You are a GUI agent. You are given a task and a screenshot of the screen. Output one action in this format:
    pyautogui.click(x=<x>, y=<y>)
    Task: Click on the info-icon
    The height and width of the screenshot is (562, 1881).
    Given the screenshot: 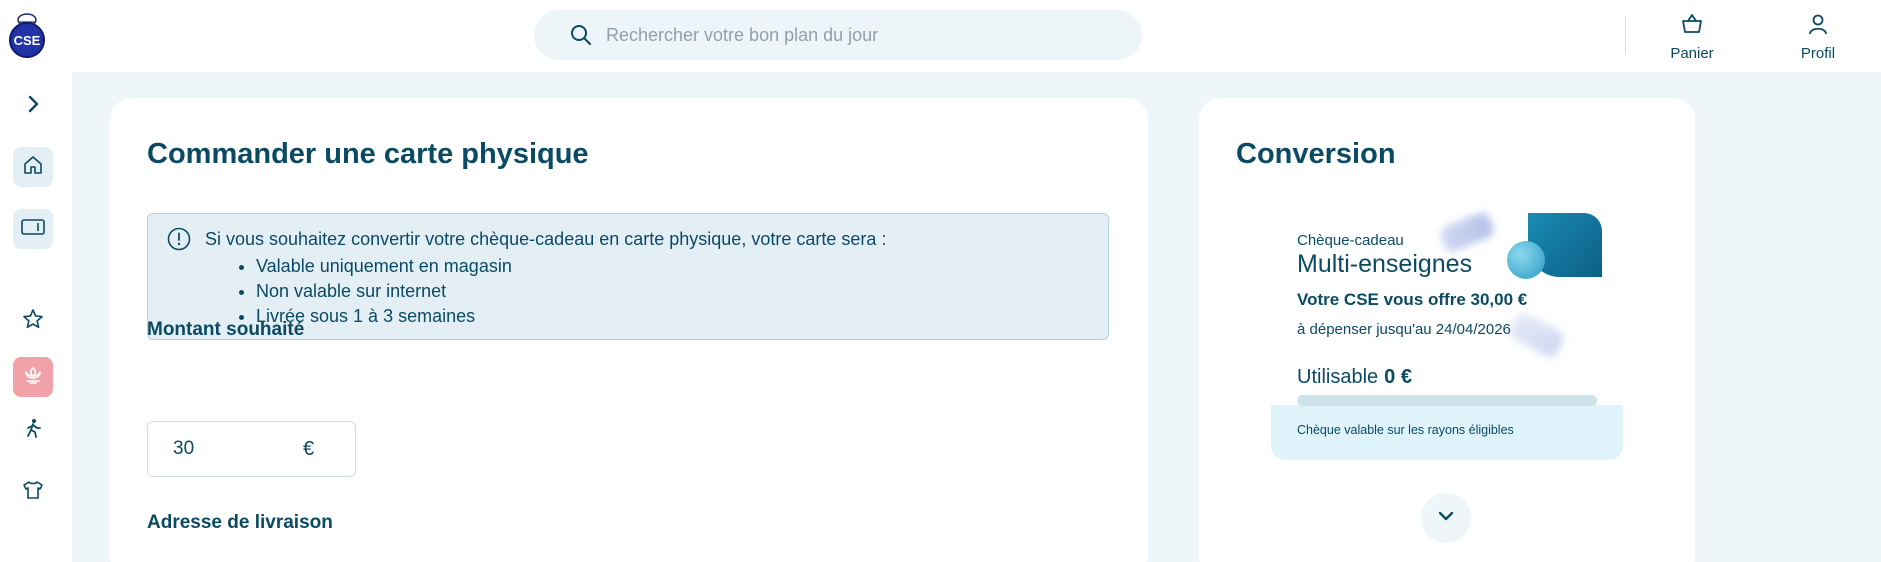 What is the action you would take?
    pyautogui.click(x=179, y=239)
    